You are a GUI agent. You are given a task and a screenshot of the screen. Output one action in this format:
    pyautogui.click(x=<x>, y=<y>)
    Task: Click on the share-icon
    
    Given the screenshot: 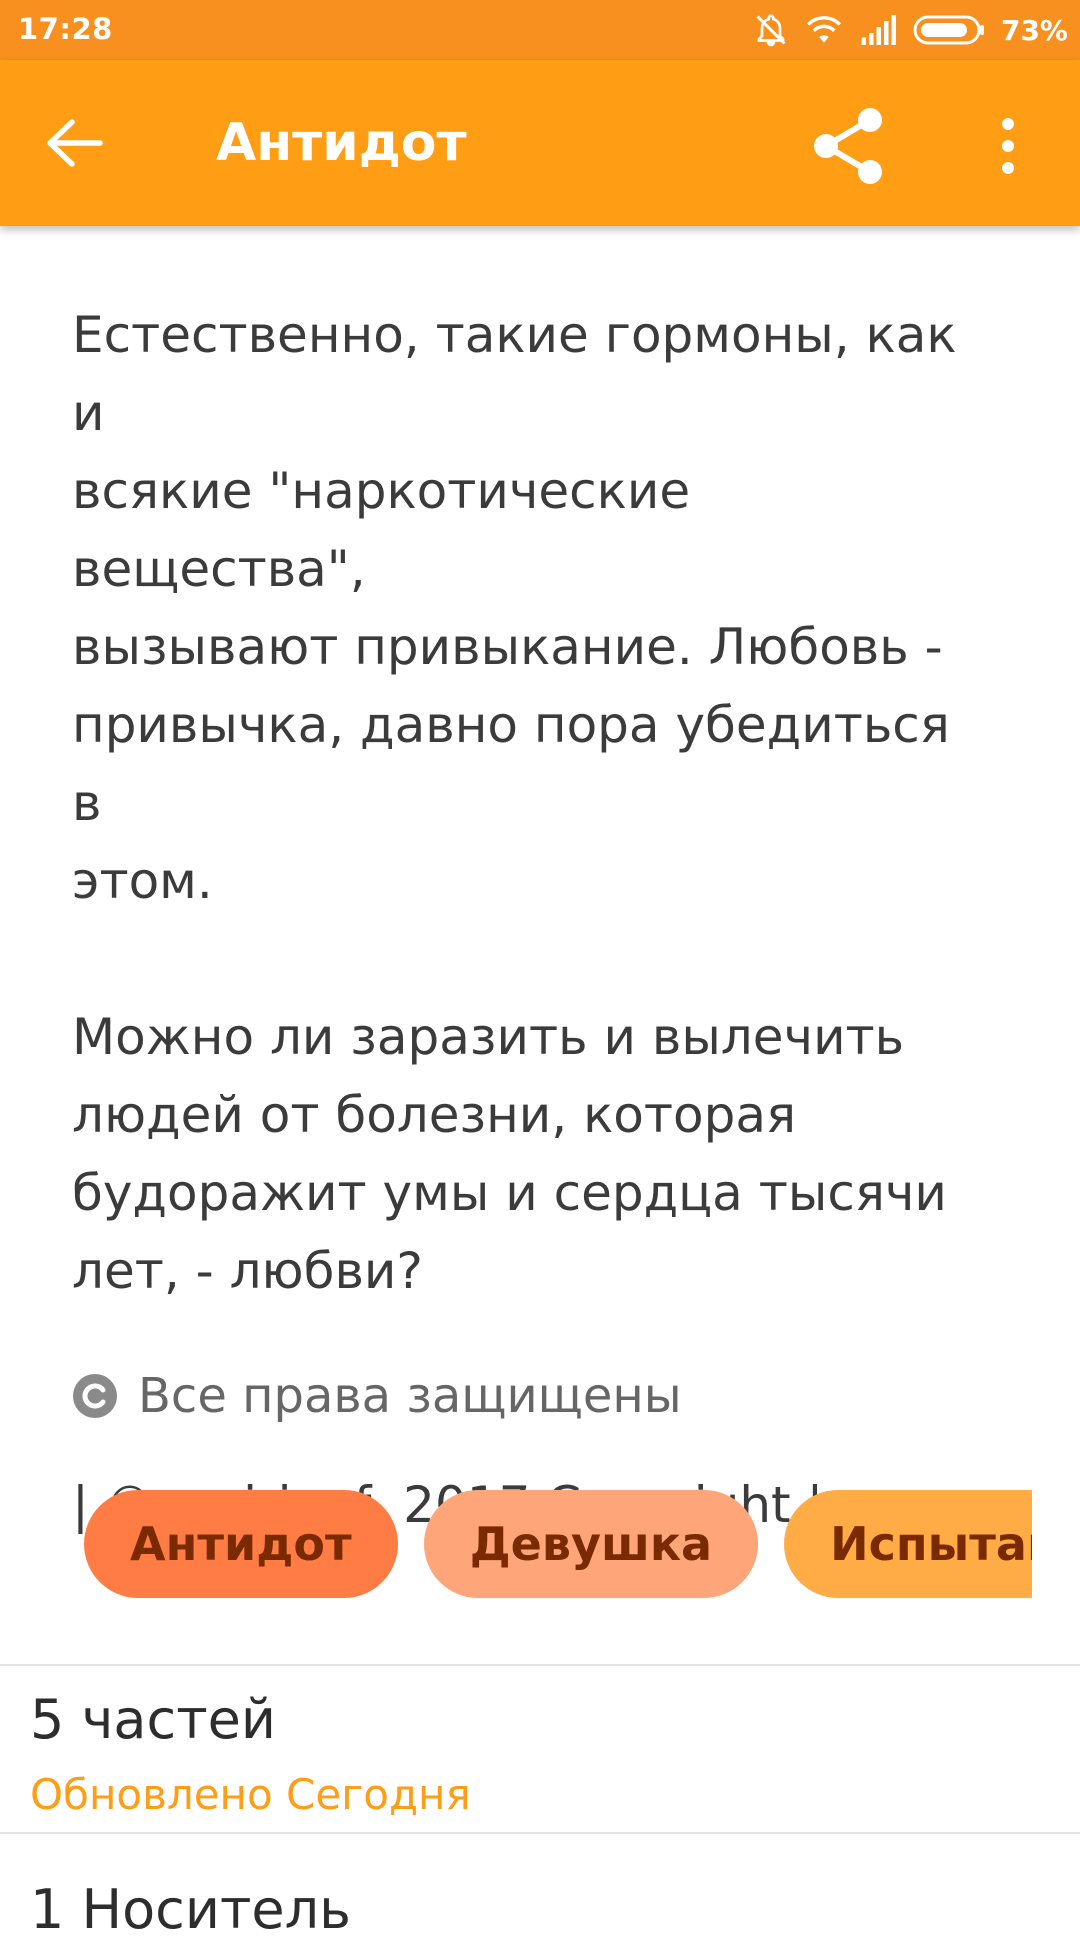 What is the action you would take?
    pyautogui.click(x=848, y=146)
    